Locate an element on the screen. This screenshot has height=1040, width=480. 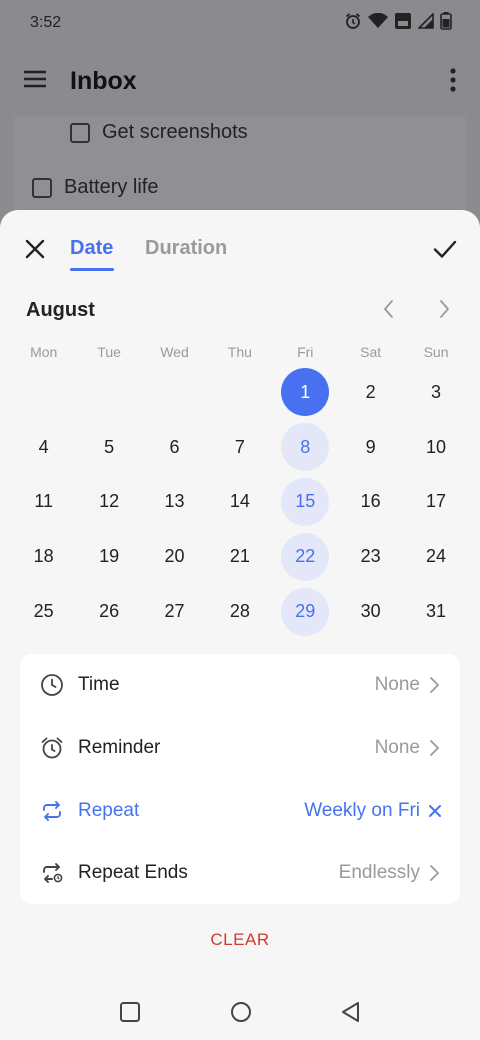
close-icon is located at coordinates (35, 249).